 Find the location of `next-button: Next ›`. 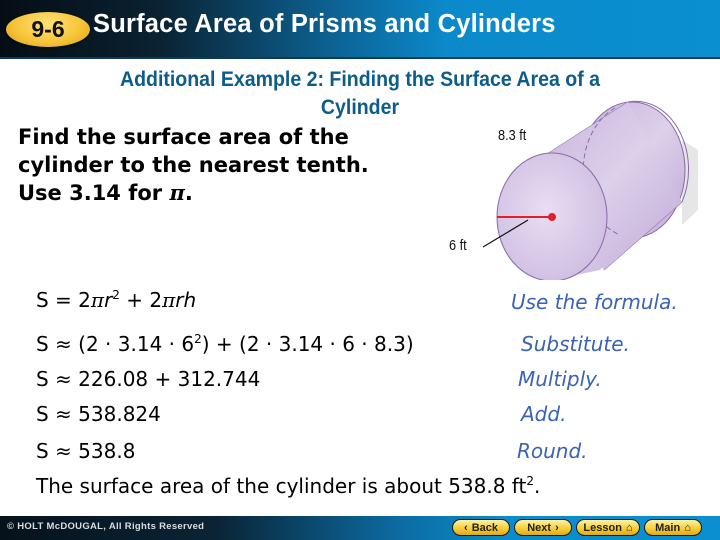

next-button: Next › is located at coordinates (543, 527).